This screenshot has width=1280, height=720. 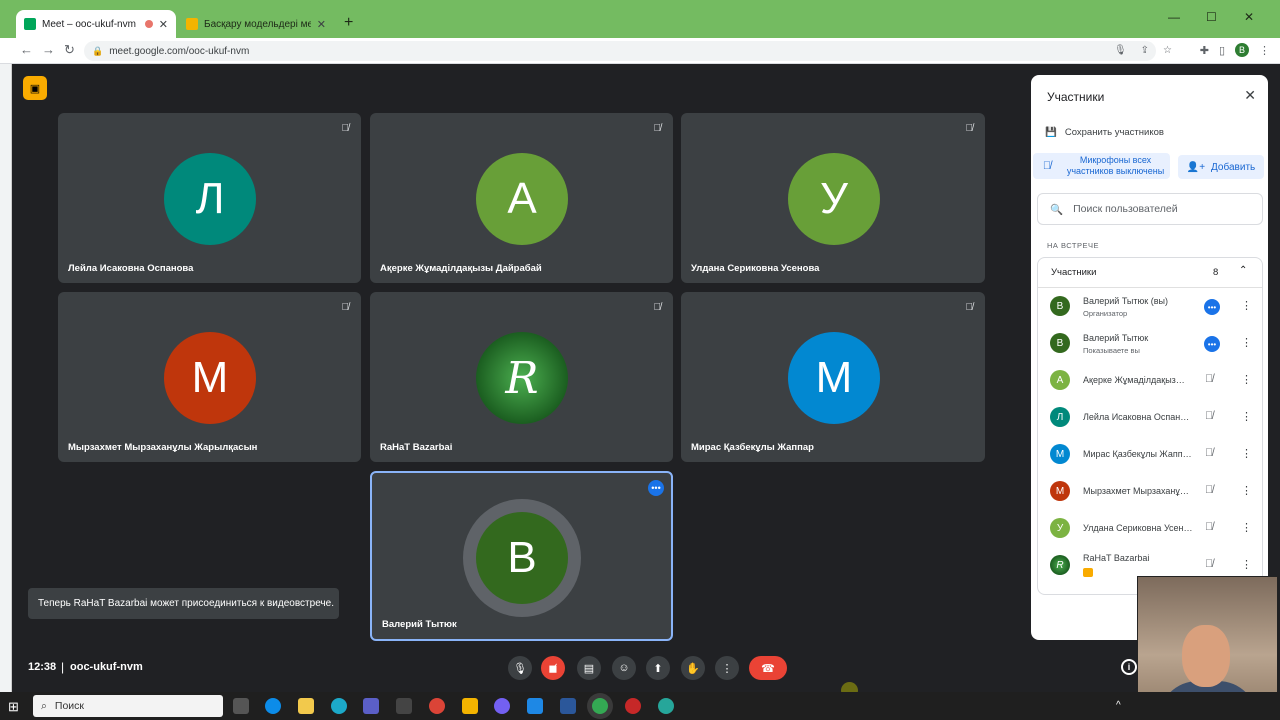 I want to click on file-explorer-icon, so click(x=306, y=706).